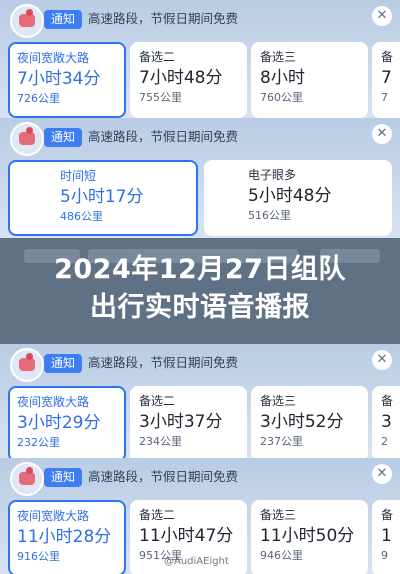 The height and width of the screenshot is (574, 400). Describe the element at coordinates (38, 442) in the screenshot. I see `route-distance: 232公里` at that location.